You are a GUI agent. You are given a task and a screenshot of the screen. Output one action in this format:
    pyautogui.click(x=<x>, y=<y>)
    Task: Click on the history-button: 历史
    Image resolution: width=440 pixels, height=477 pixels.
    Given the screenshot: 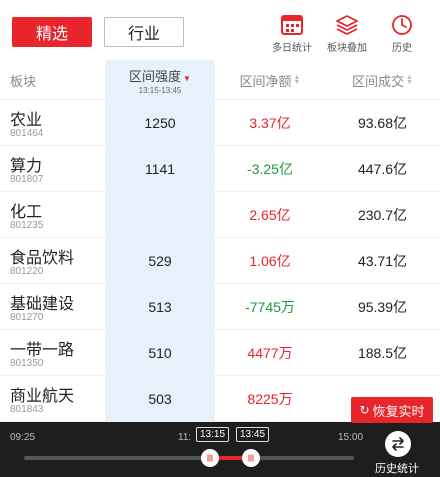 What is the action you would take?
    pyautogui.click(x=402, y=34)
    